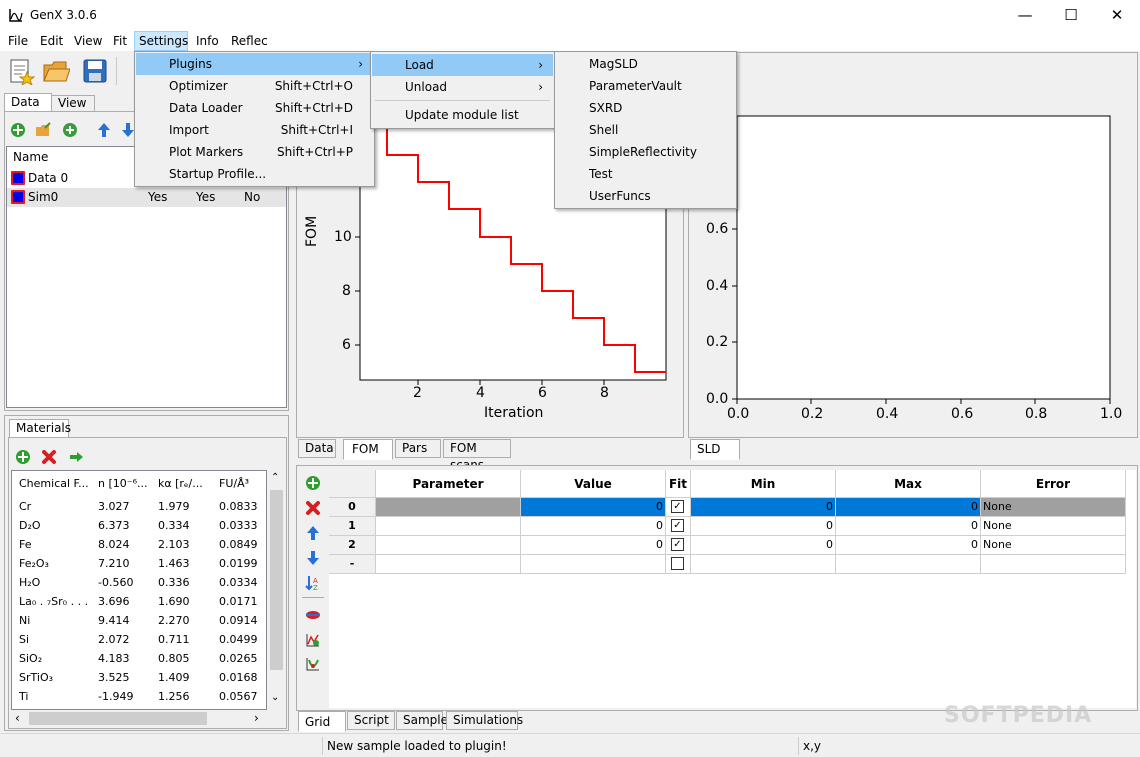  What do you see at coordinates (317, 448) in the screenshot?
I see `tab-plot-data: Data` at bounding box center [317, 448].